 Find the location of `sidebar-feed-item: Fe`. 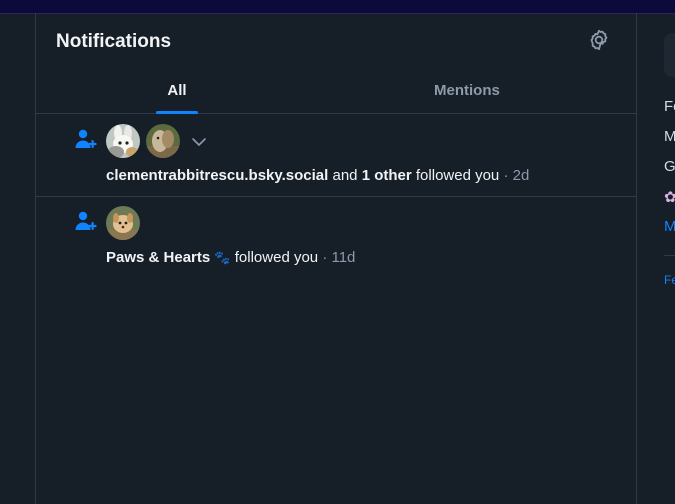

sidebar-feed-item: Fe is located at coordinates (669, 106).